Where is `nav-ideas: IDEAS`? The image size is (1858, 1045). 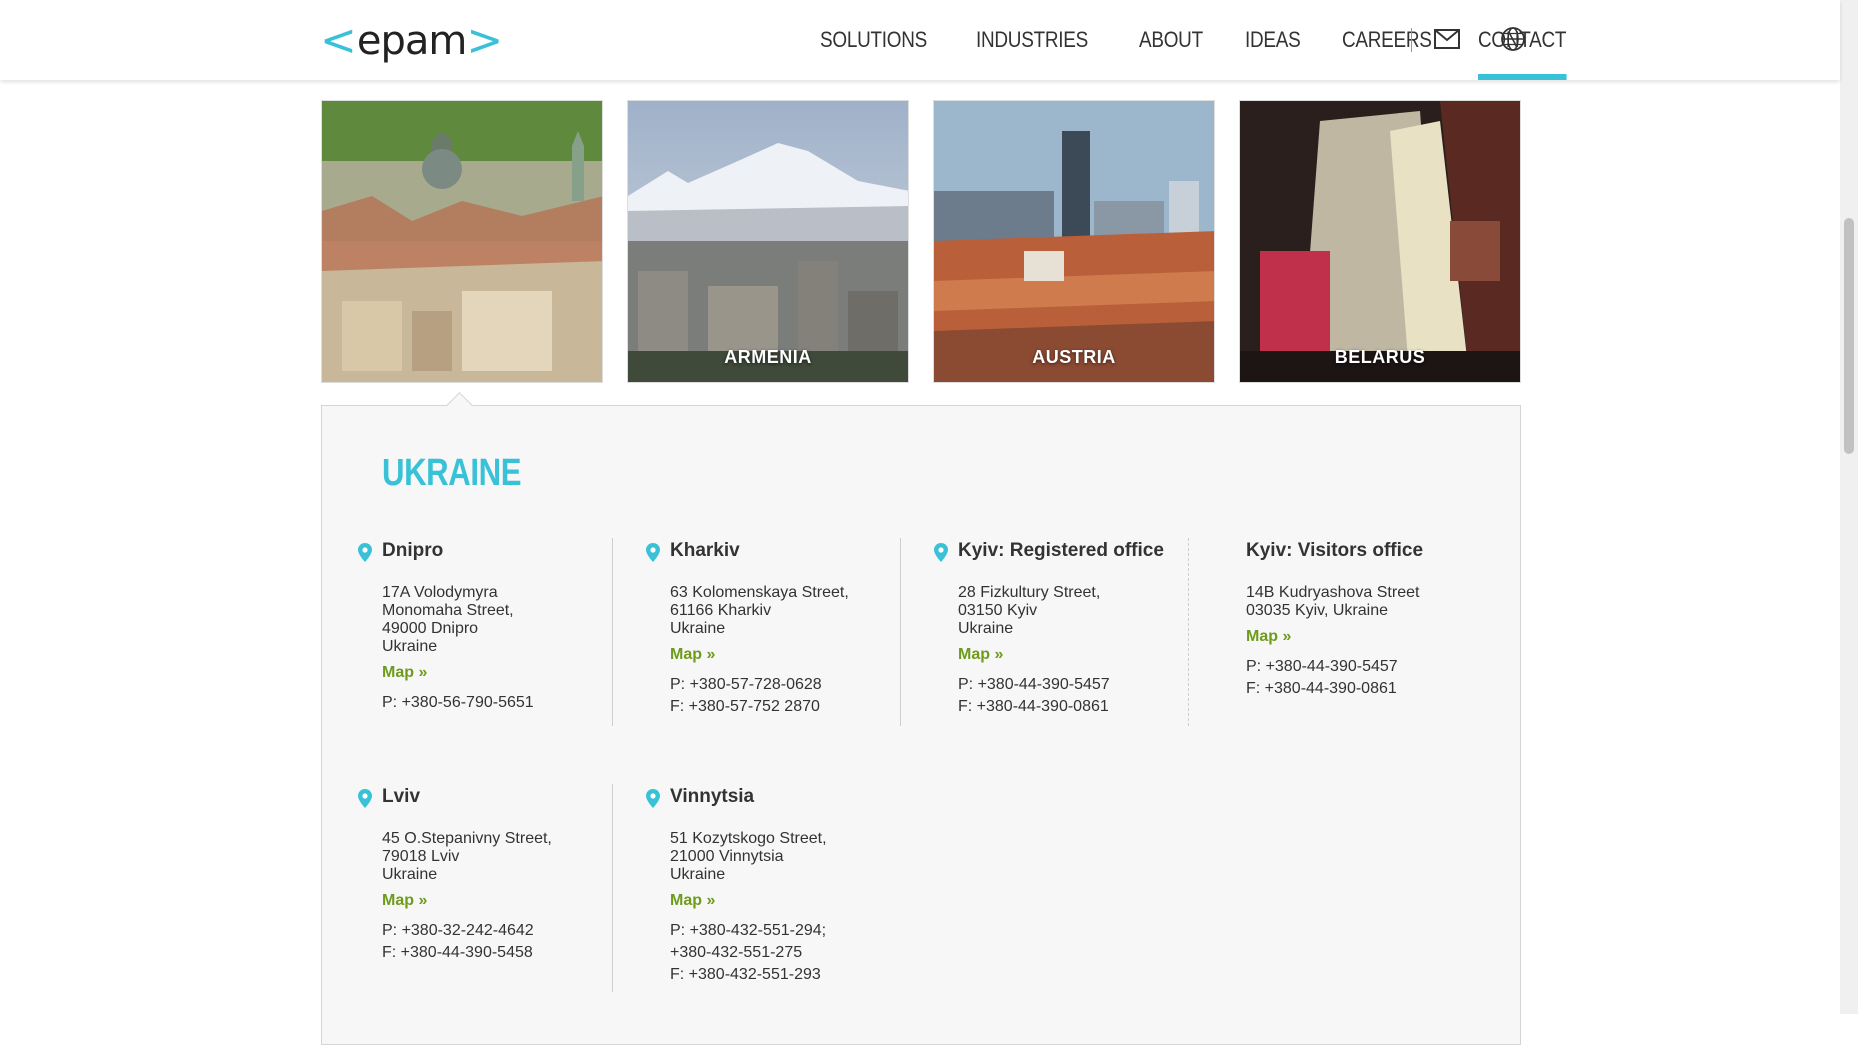
nav-ideas: IDEAS is located at coordinates (1273, 40).